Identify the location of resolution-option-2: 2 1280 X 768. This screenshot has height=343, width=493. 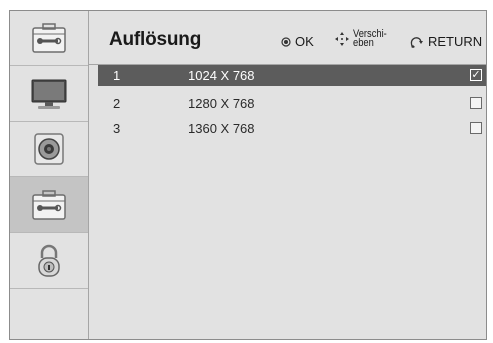
(292, 103).